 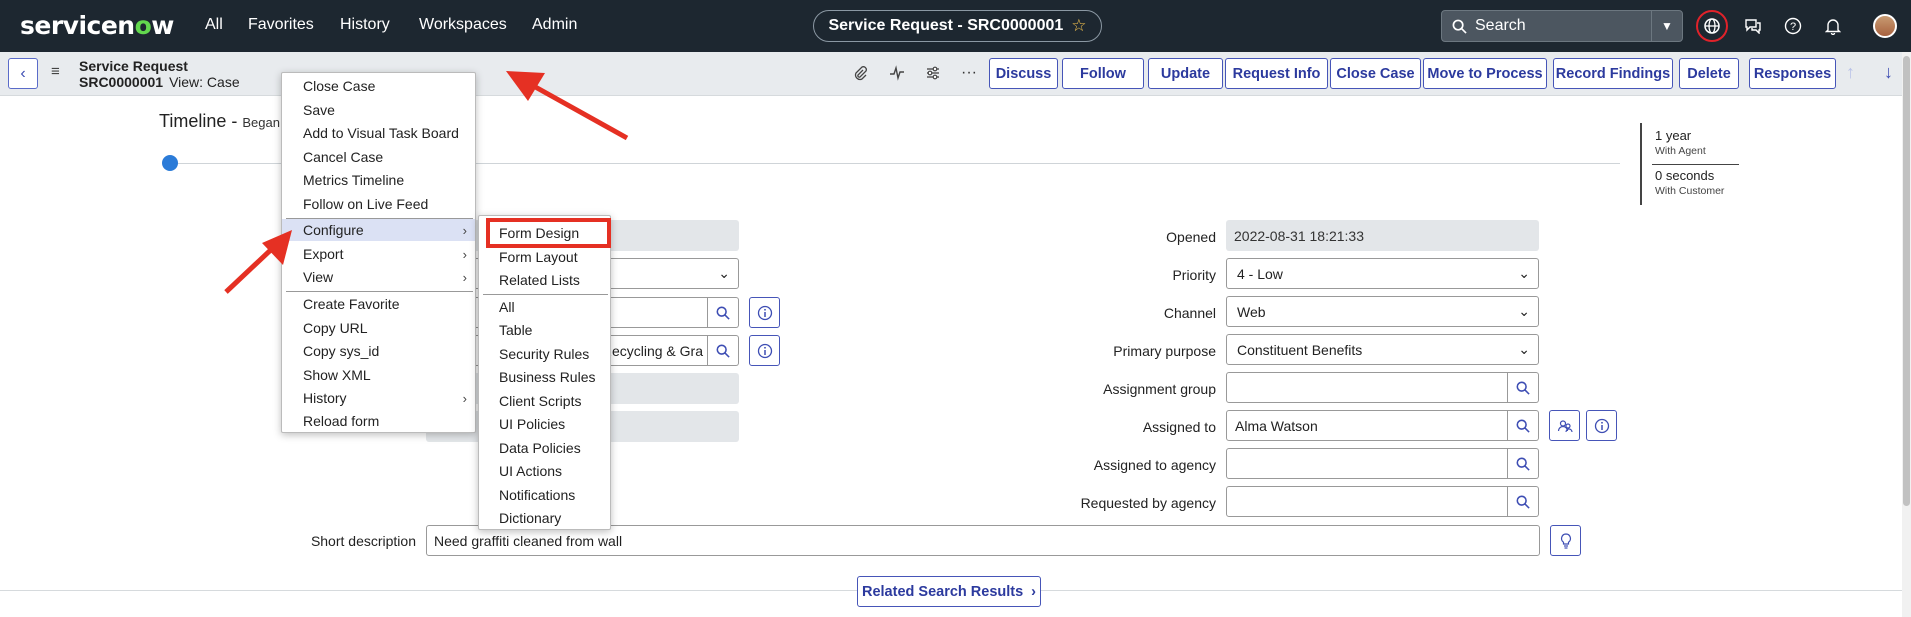 What do you see at coordinates (544, 424) in the screenshot?
I see `submenu-ui-policies: UI Policies` at bounding box center [544, 424].